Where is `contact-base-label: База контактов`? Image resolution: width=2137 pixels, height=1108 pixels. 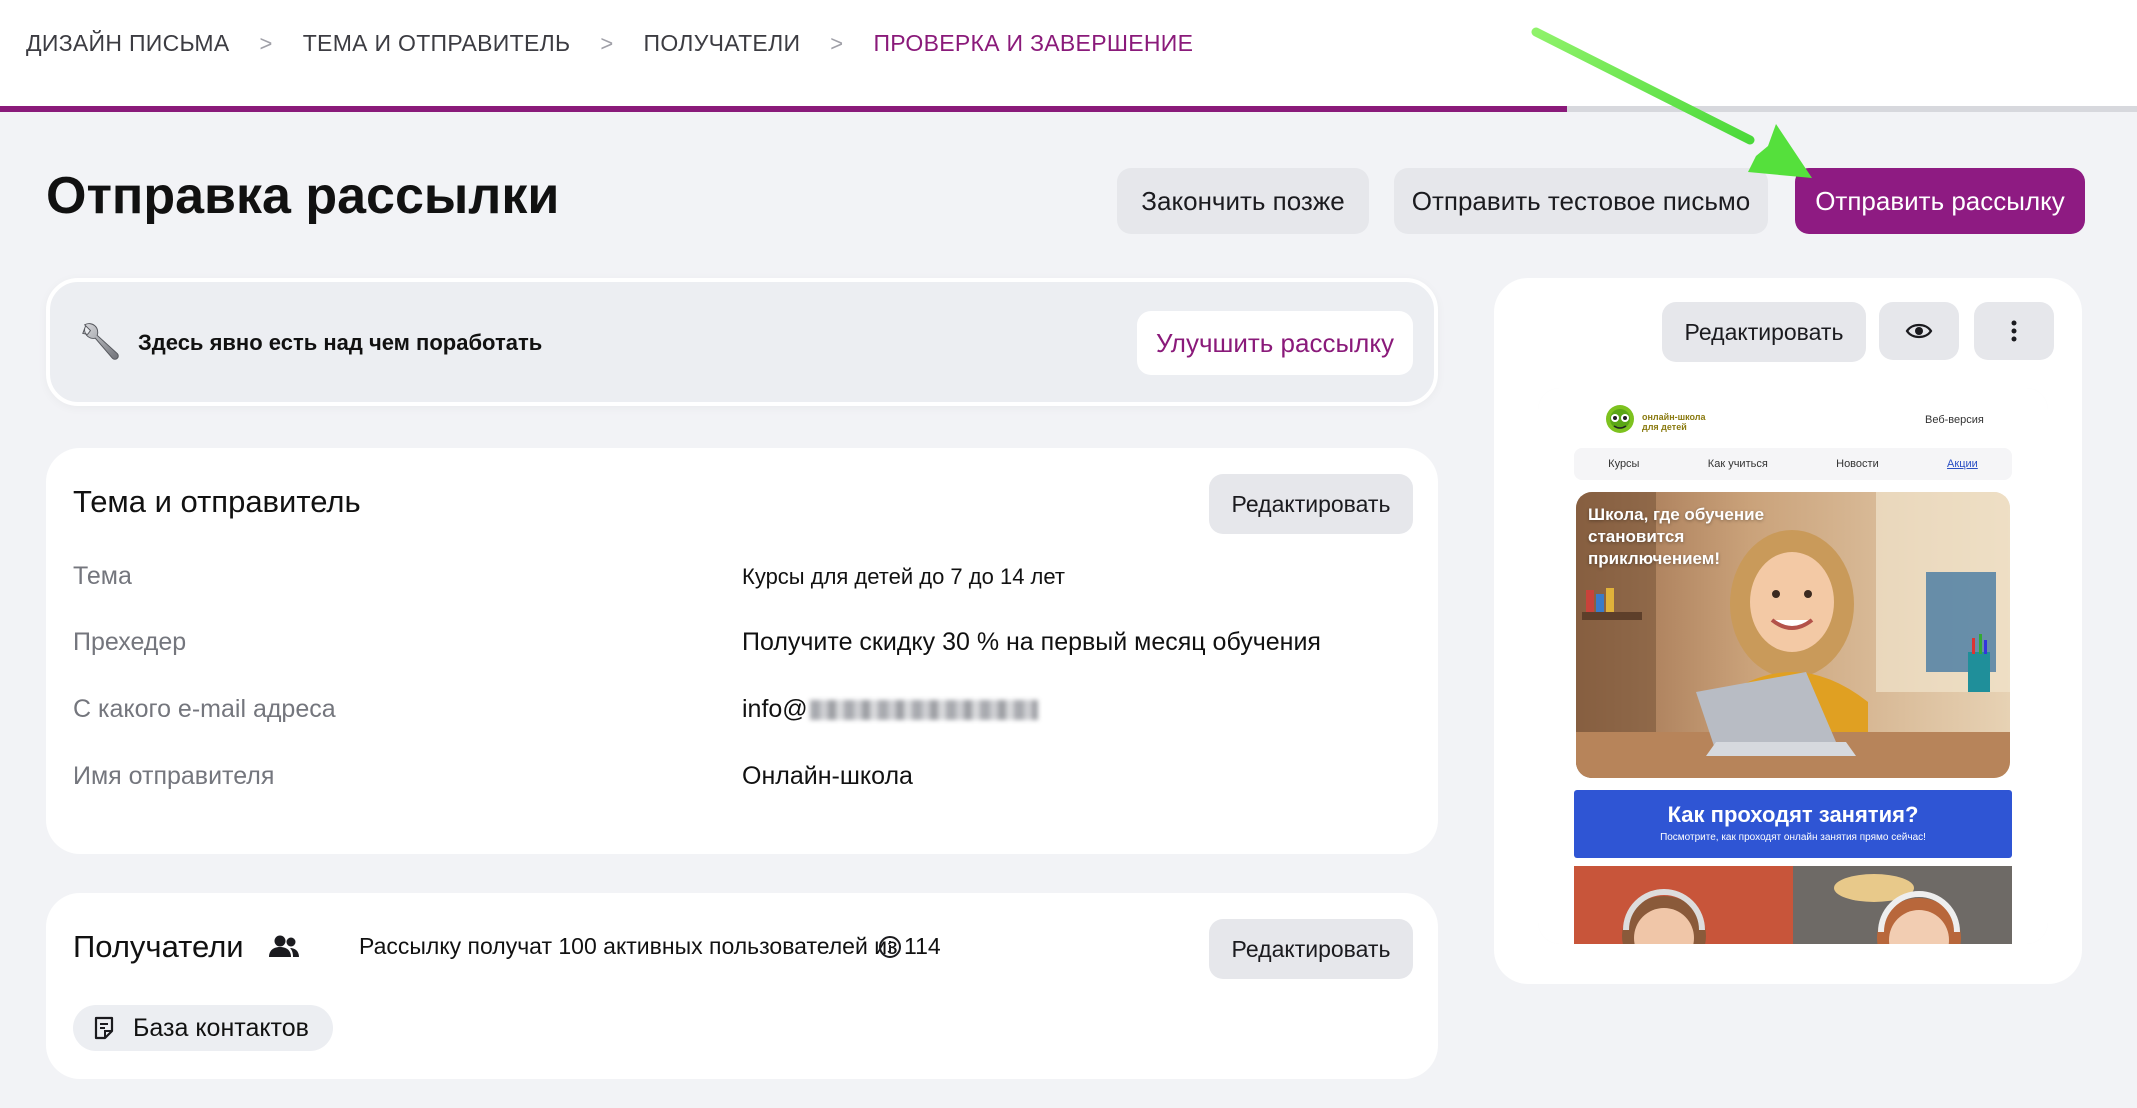
contact-base-label: База контактов is located at coordinates (221, 1027).